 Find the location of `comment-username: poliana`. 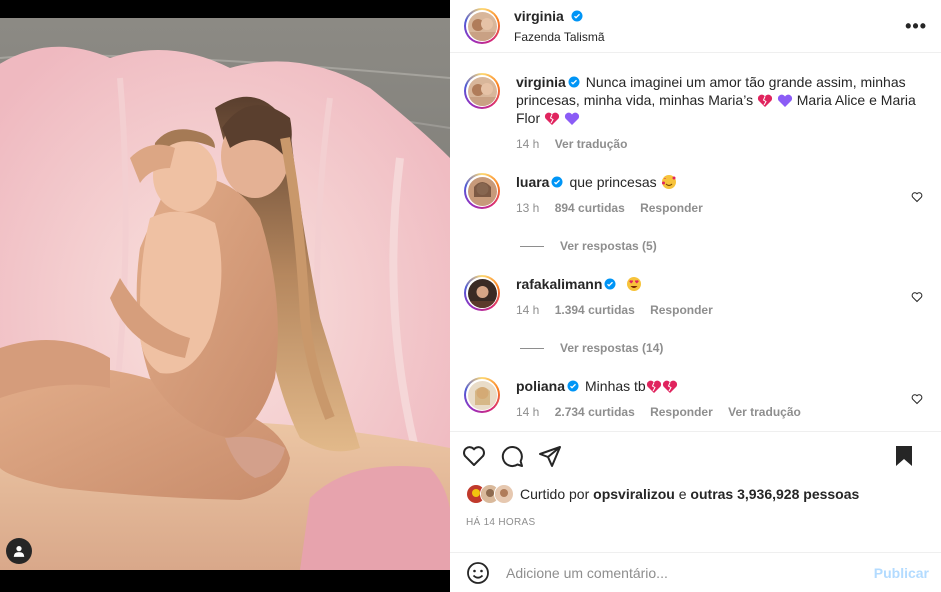

comment-username: poliana is located at coordinates (540, 386).